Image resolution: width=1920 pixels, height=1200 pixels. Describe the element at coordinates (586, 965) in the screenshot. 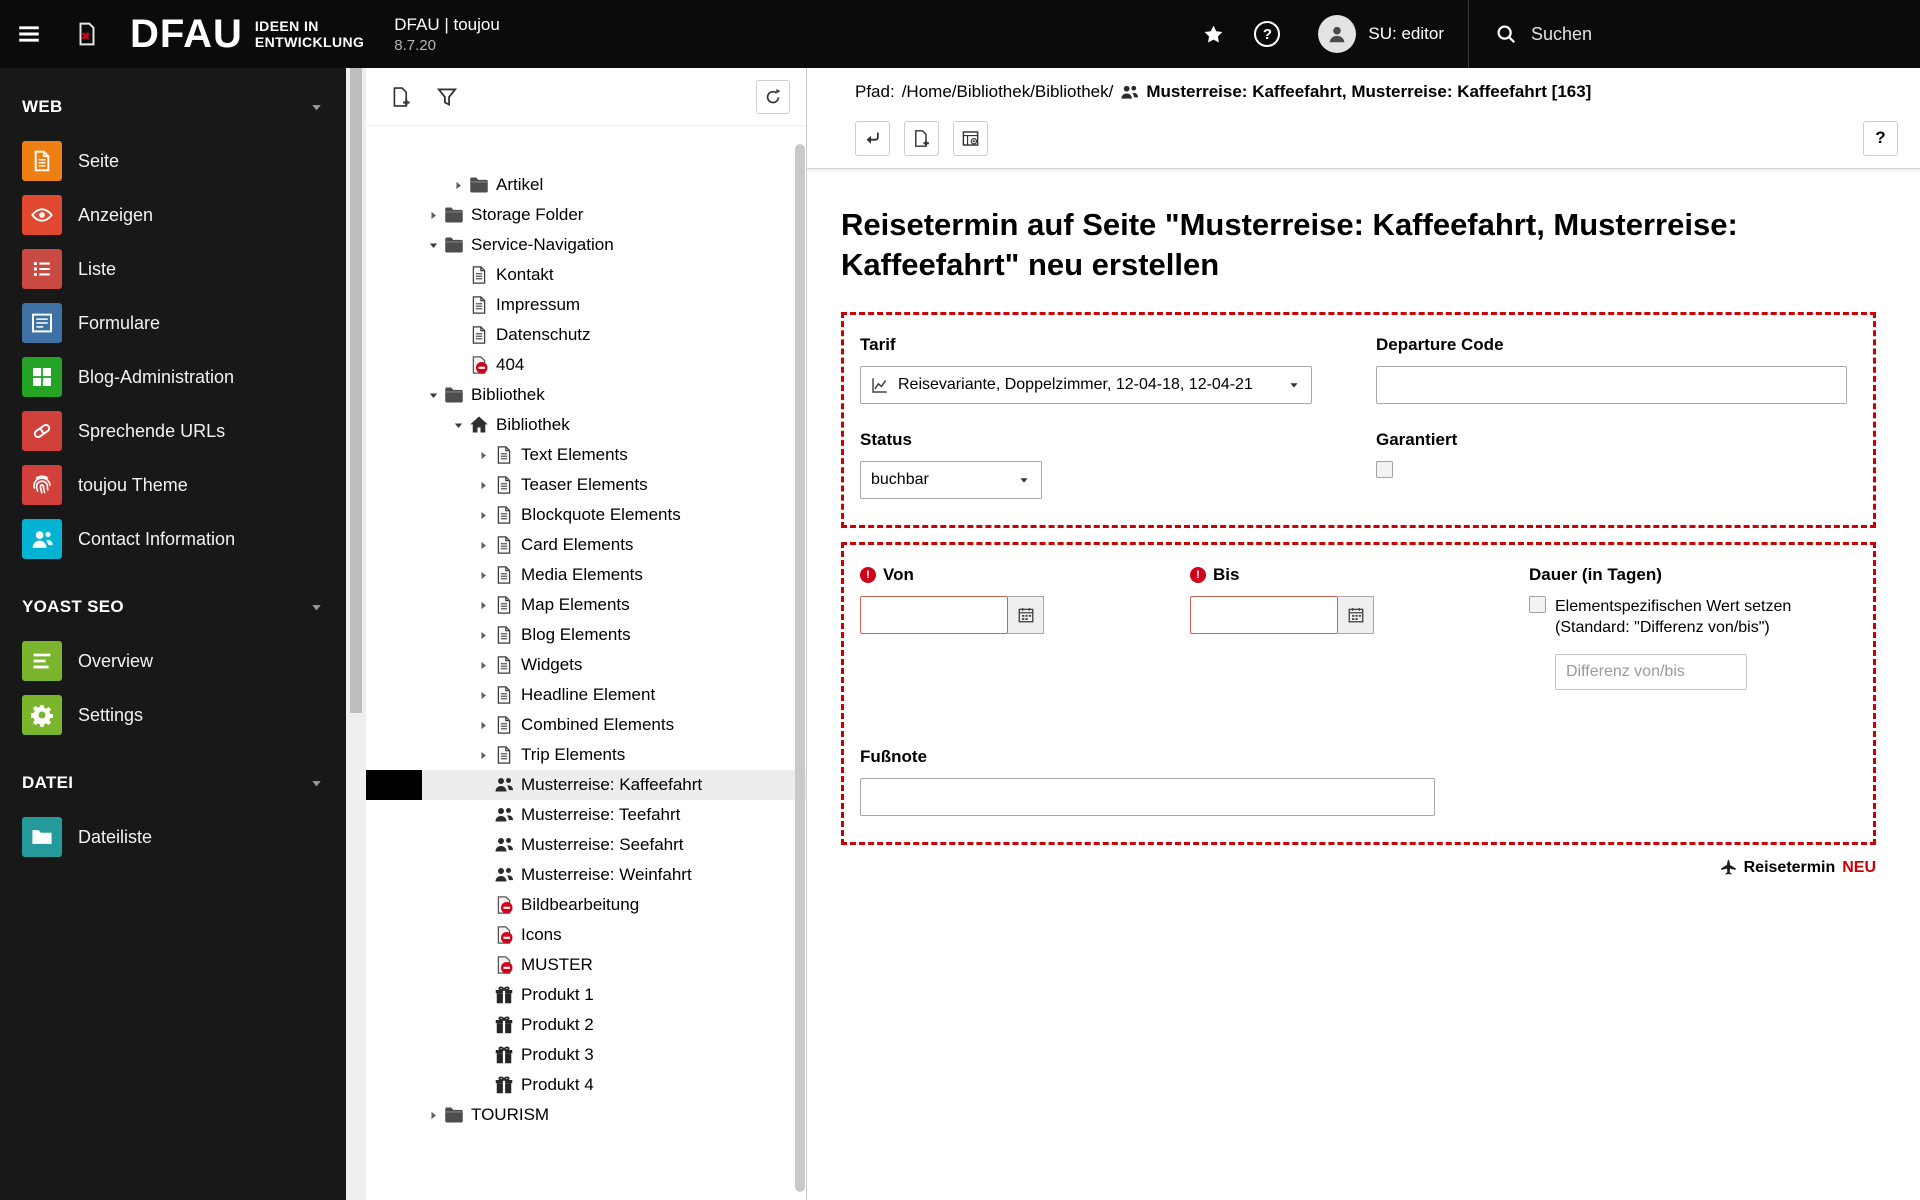

I see `tree-item-muster: MUSTER` at that location.